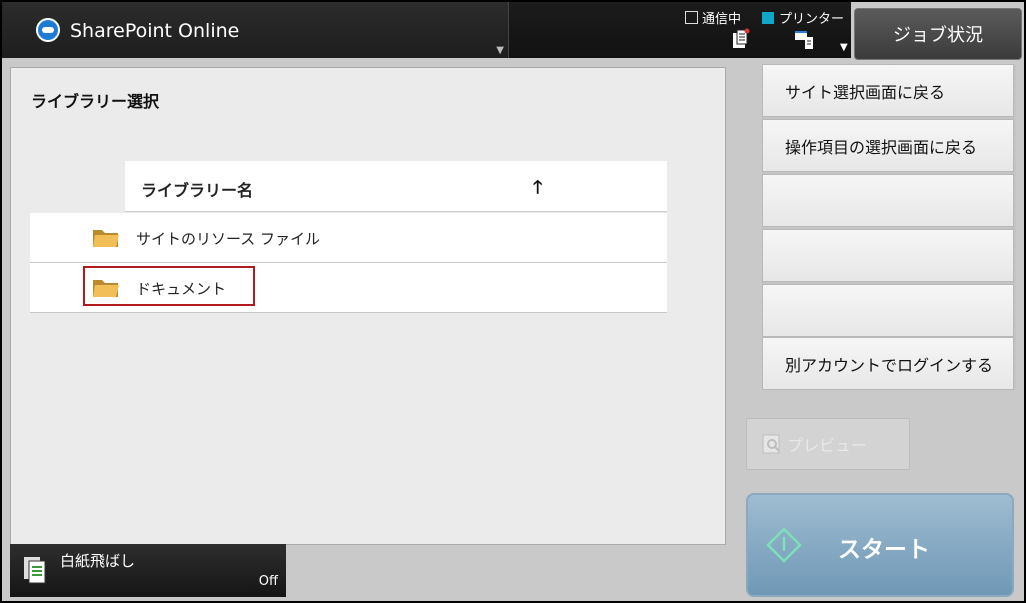 The image size is (1026, 603). I want to click on blank-page-skip-icon, so click(35, 570).